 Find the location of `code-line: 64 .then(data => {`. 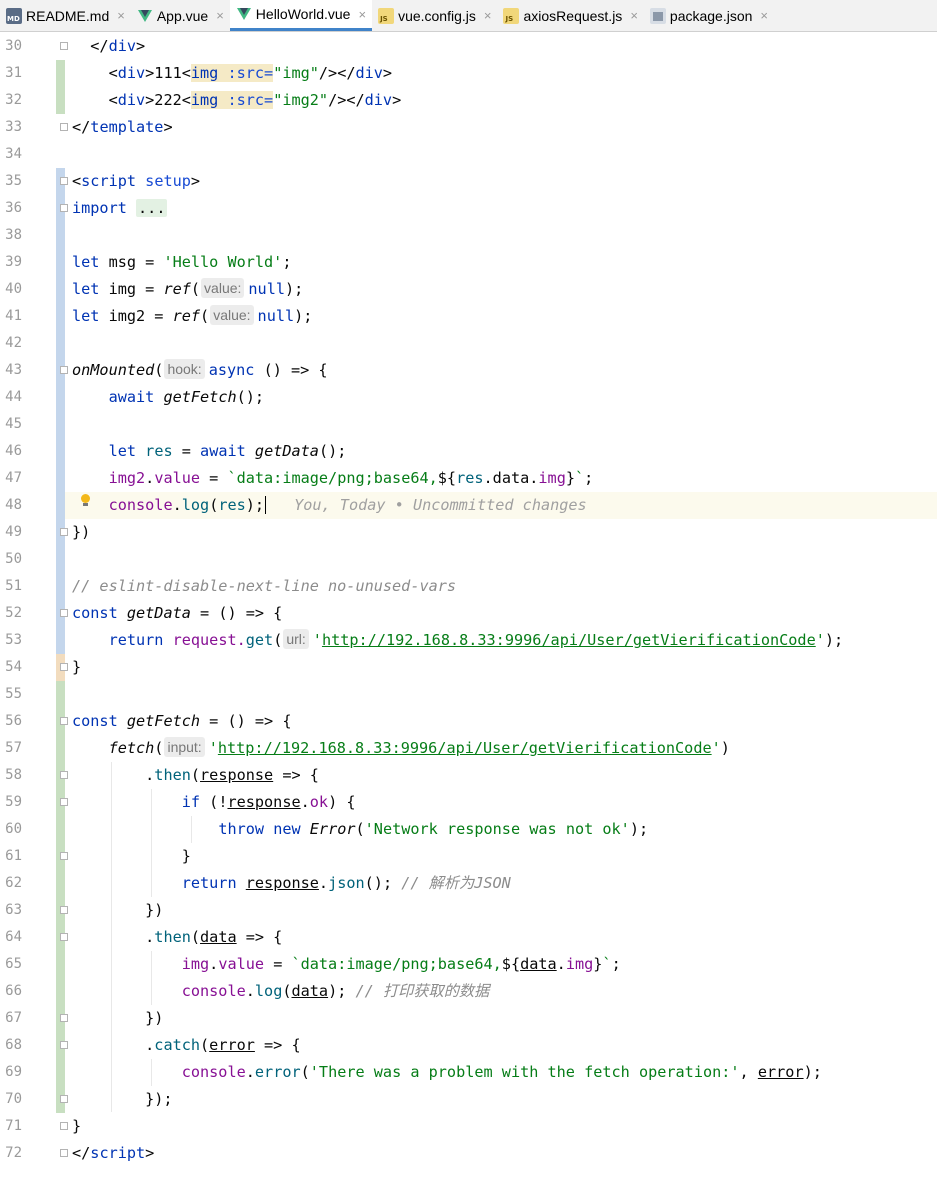

code-line: 64 .then(data => { is located at coordinates (468, 937).